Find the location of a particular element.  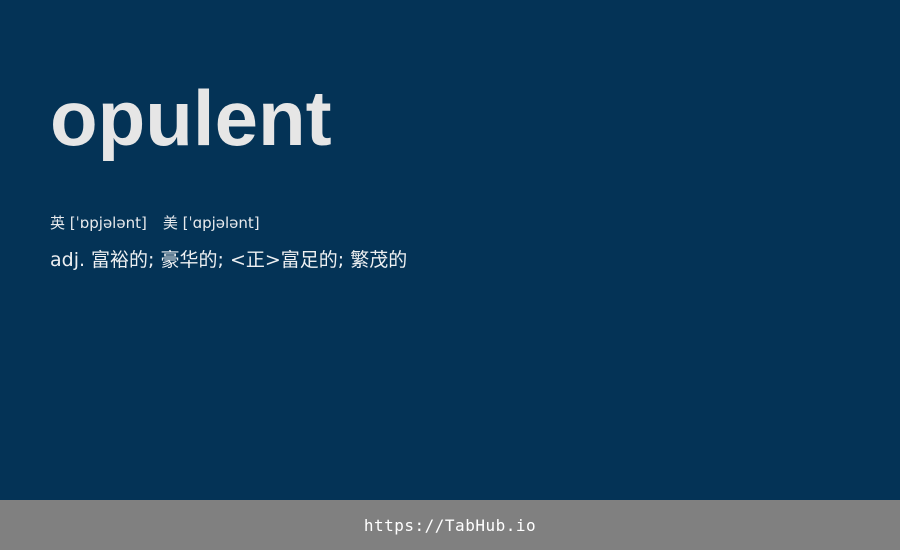

tabhub-link: https://TabHub.io is located at coordinates (450, 525).